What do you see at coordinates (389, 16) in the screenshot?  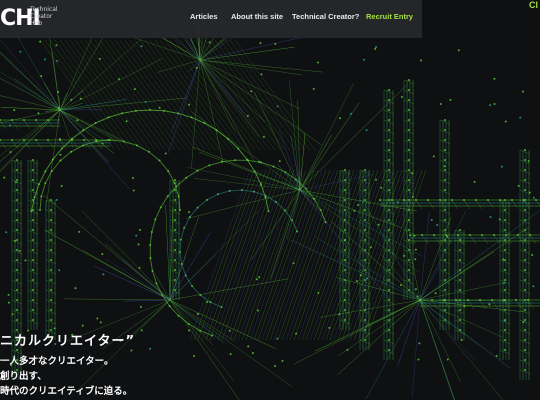 I see `nav-recruit-entry: Recruit Entry` at bounding box center [389, 16].